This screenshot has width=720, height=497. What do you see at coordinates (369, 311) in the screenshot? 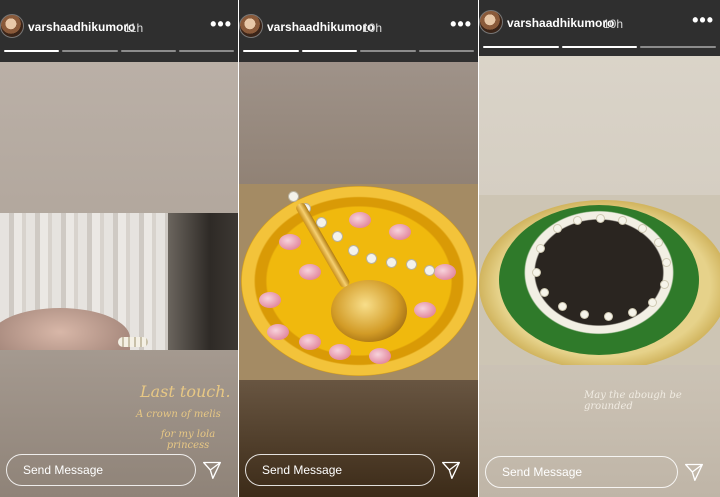
I see `spoon-bowl` at bounding box center [369, 311].